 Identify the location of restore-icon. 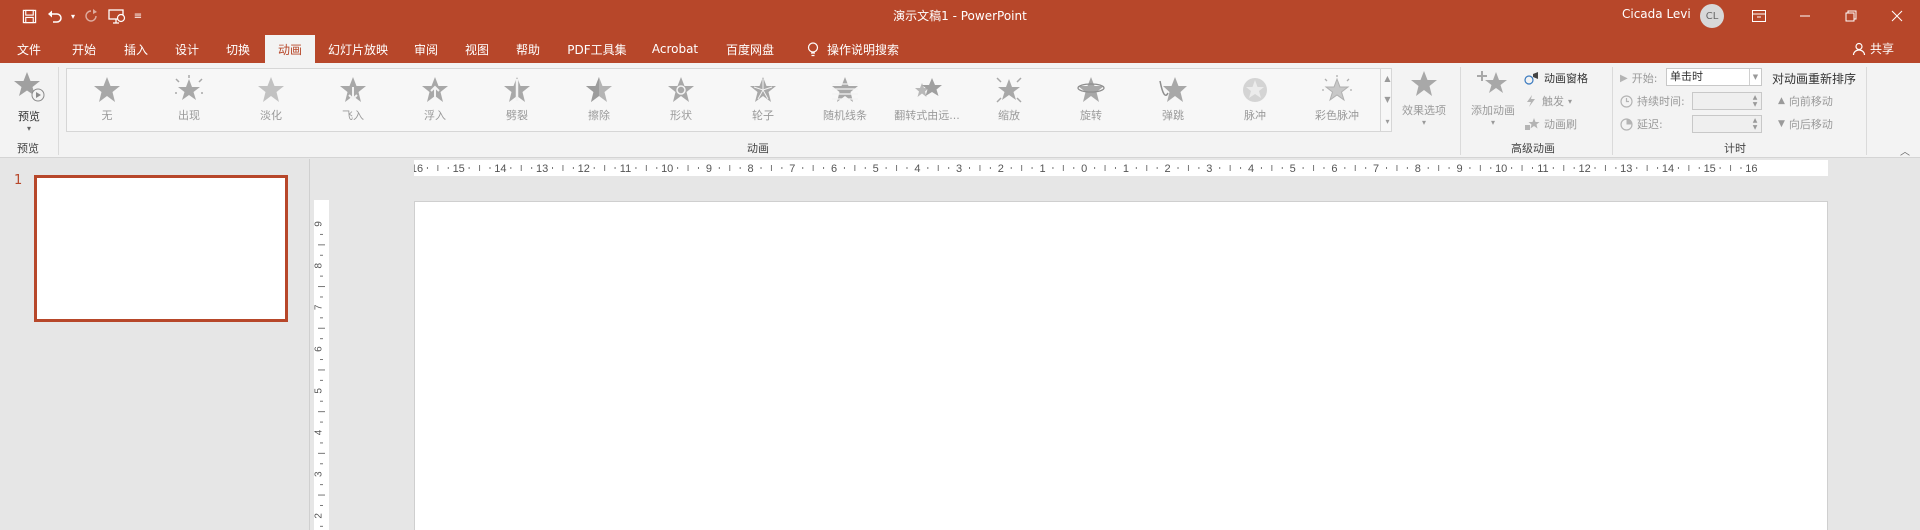
(1851, 15).